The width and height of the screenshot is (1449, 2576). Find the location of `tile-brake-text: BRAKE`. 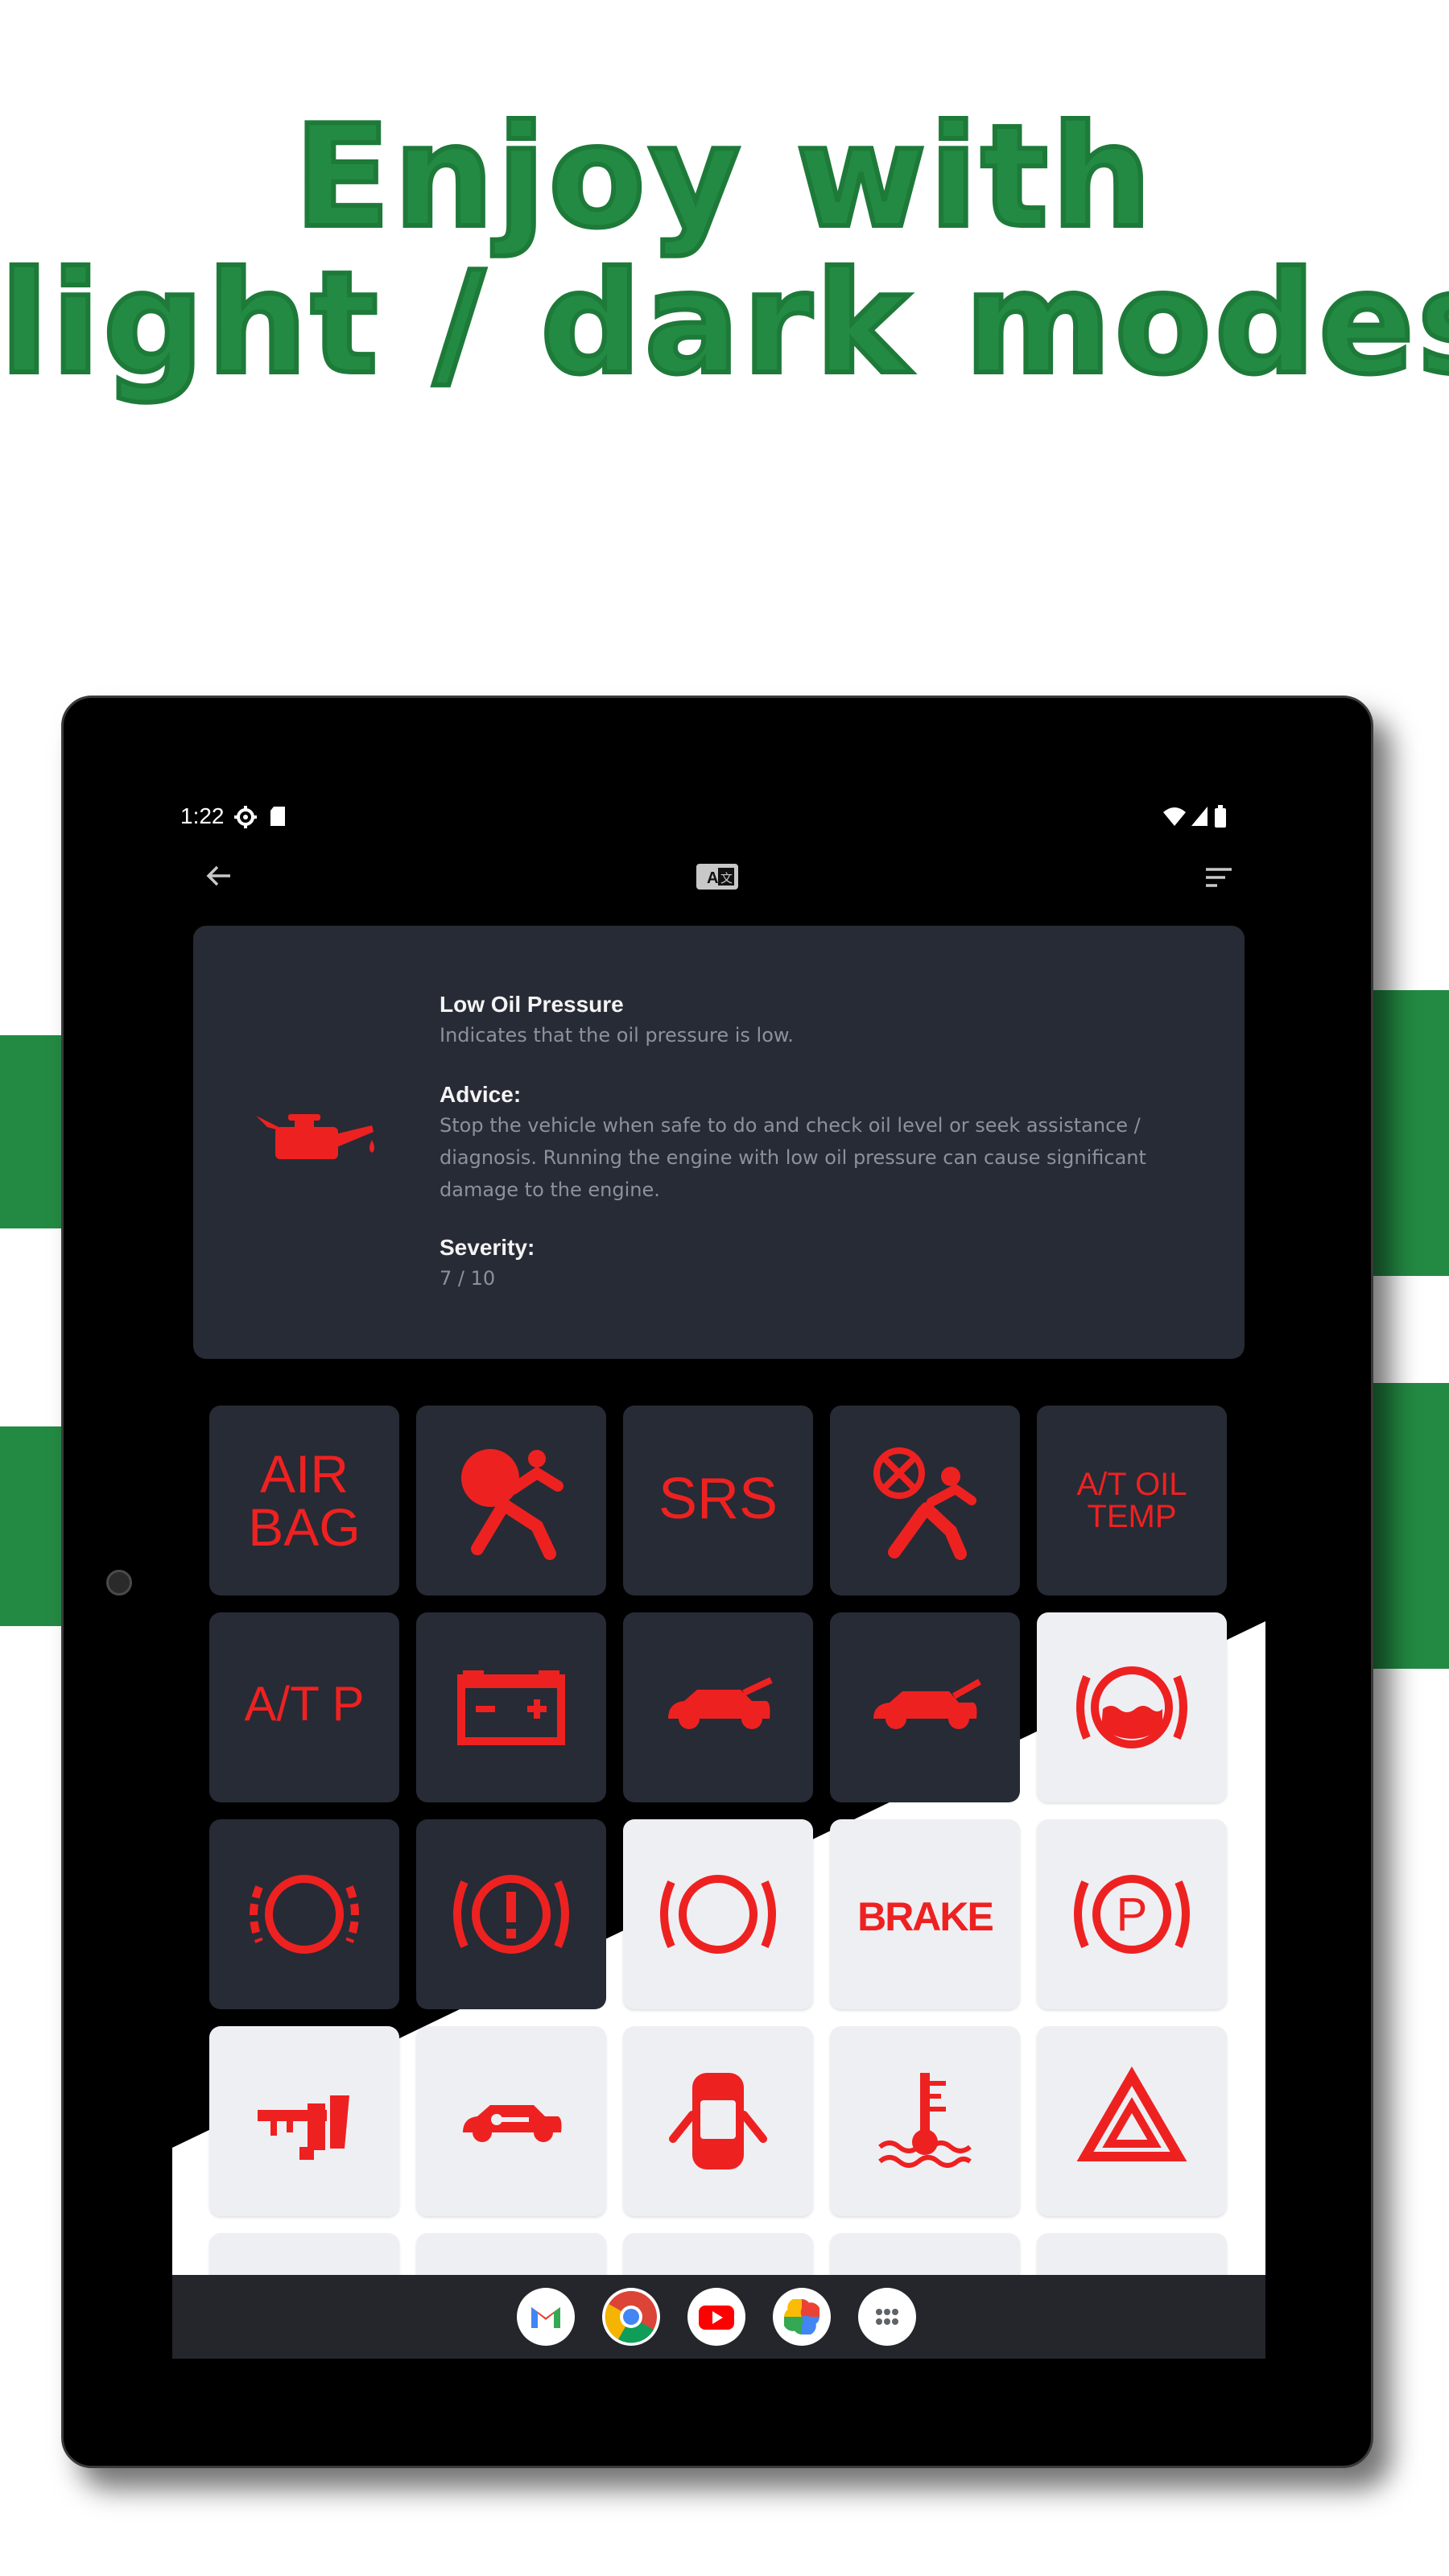

tile-brake-text: BRAKE is located at coordinates (925, 1914).